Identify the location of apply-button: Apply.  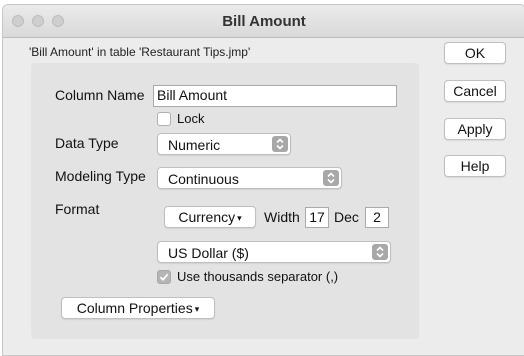
(475, 129).